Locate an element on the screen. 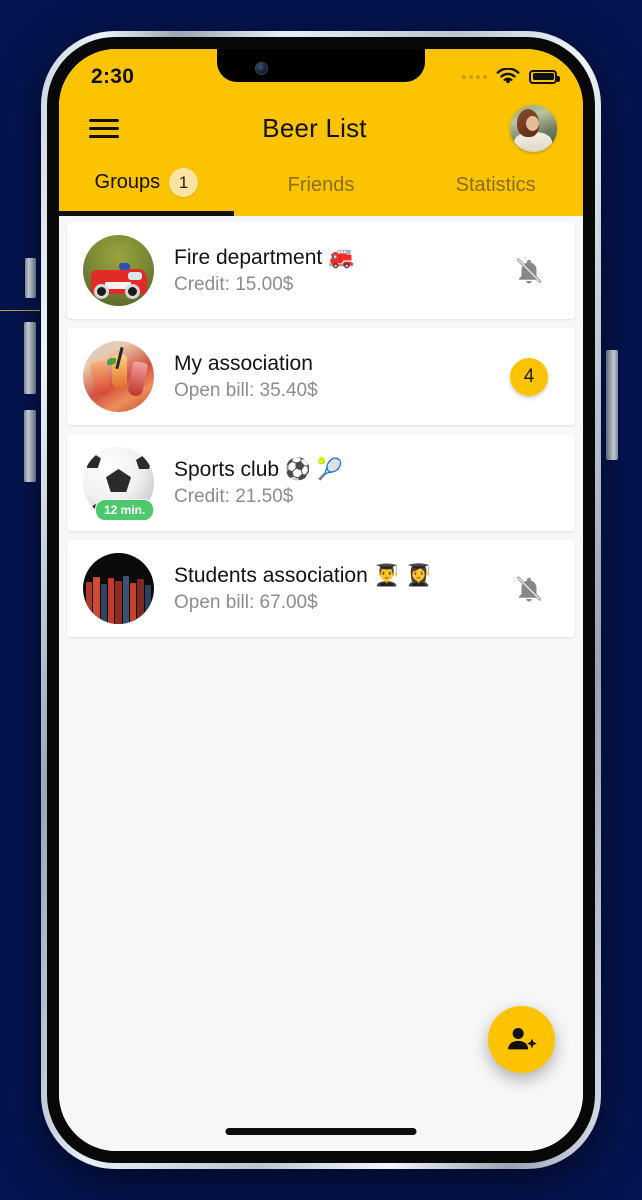 The width and height of the screenshot is (642, 1200). power-button is located at coordinates (612, 405).